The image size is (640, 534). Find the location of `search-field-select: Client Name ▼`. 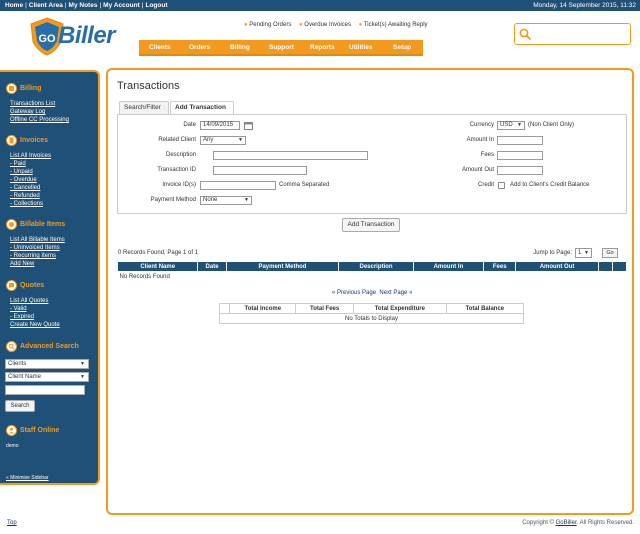

search-field-select: Client Name ▼ is located at coordinates (47, 377).